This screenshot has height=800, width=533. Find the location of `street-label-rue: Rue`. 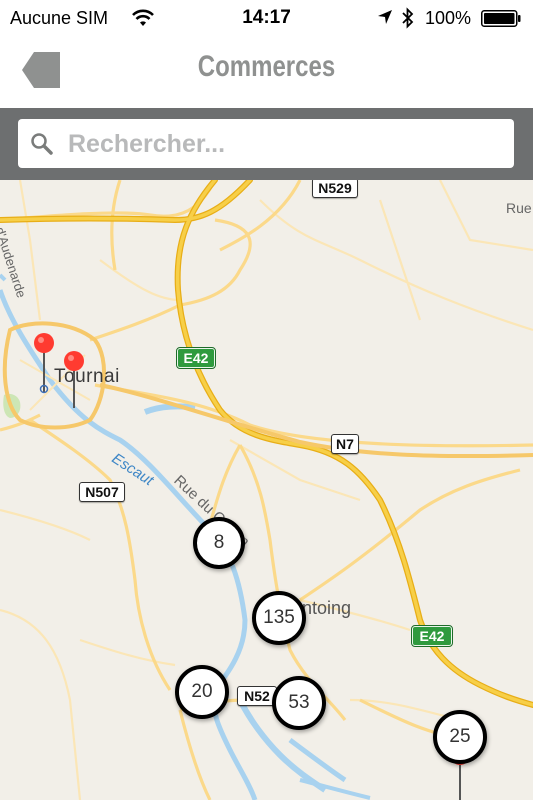

street-label-rue: Rue is located at coordinates (519, 208).